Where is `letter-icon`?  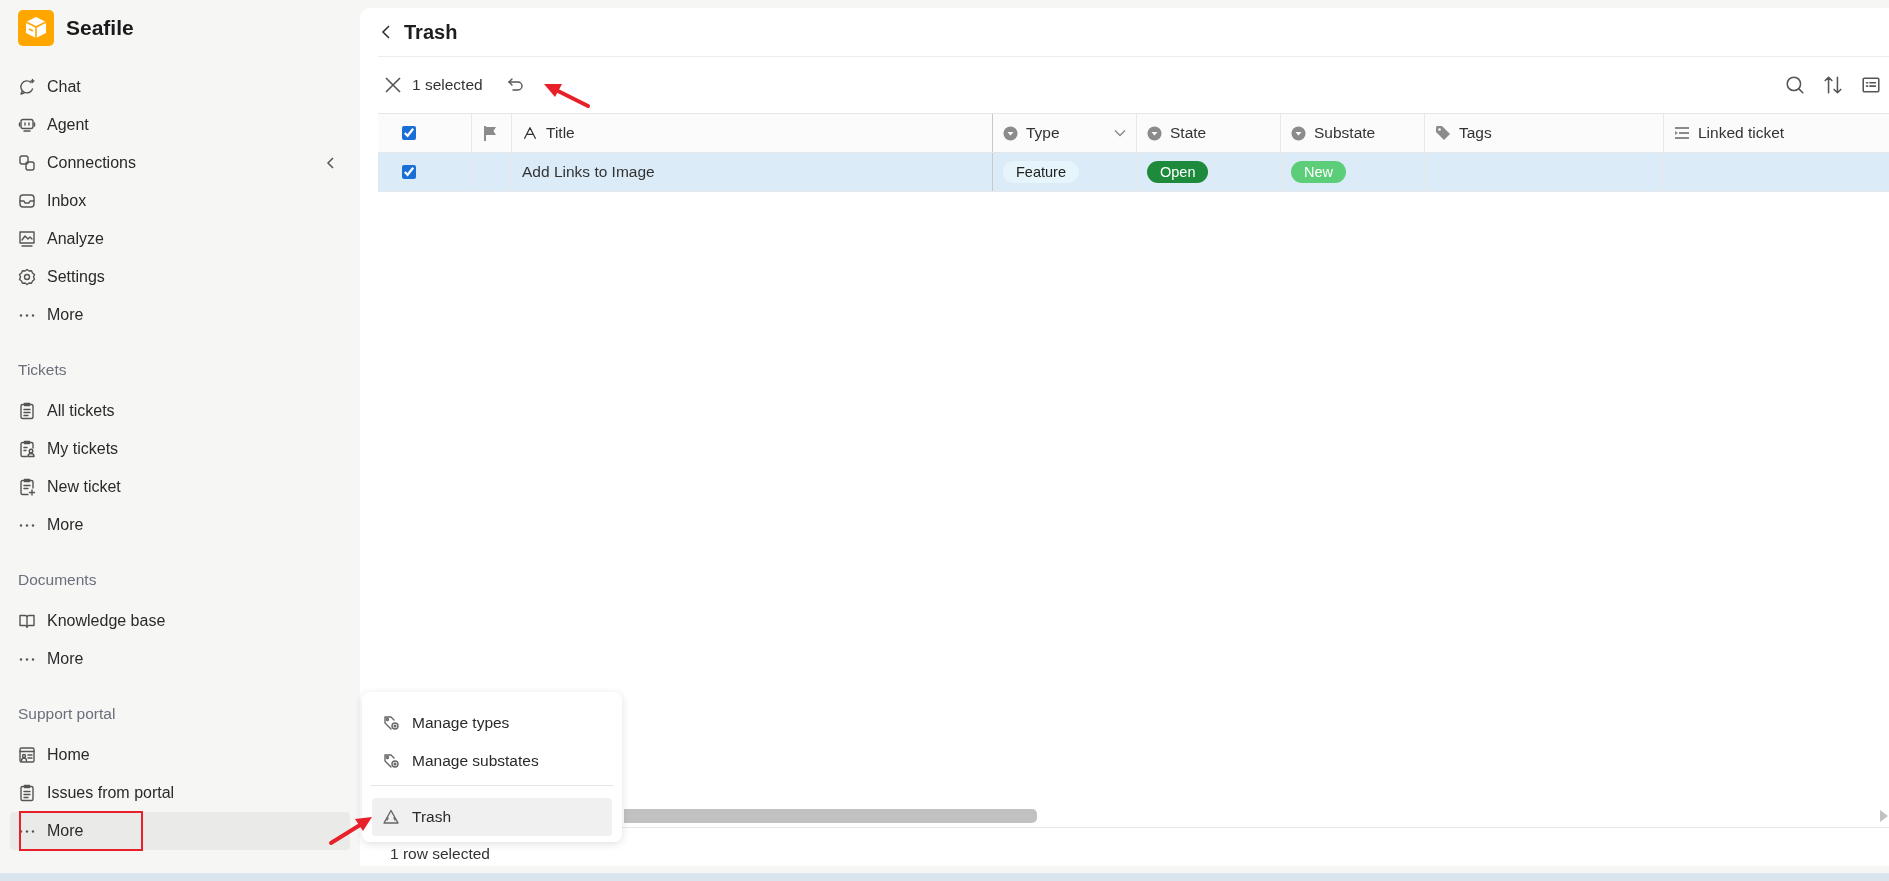 letter-icon is located at coordinates (530, 133).